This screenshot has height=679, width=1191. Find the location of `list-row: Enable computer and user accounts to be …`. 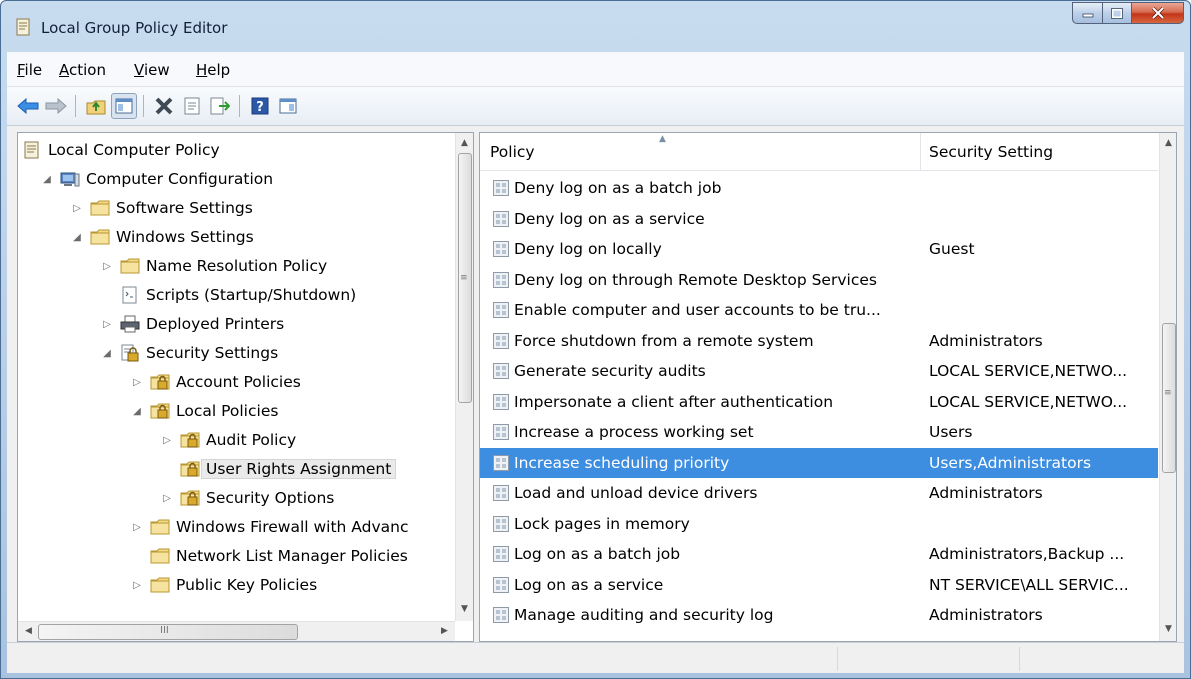

list-row: Enable computer and user accounts to be … is located at coordinates (819, 310).